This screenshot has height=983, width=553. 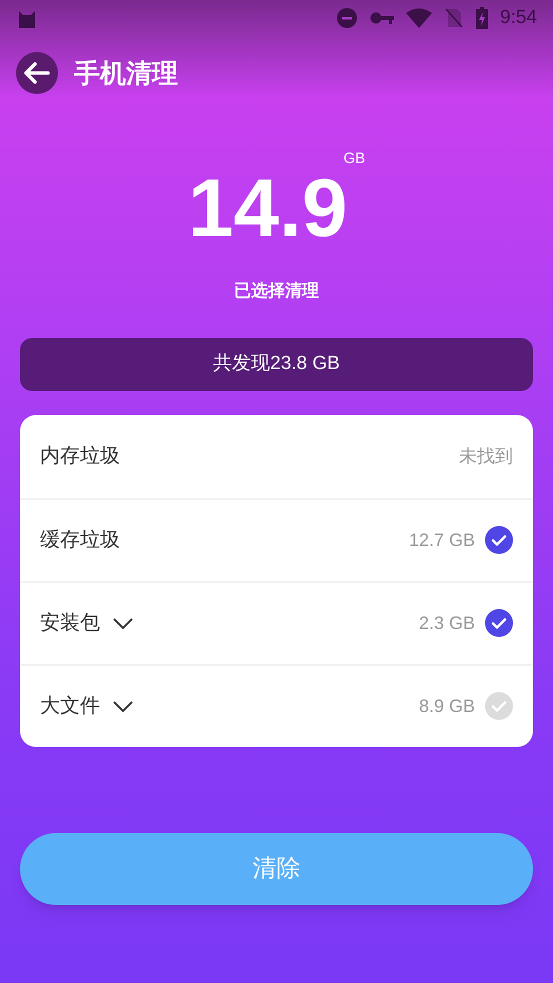 I want to click on back-button, so click(x=37, y=73).